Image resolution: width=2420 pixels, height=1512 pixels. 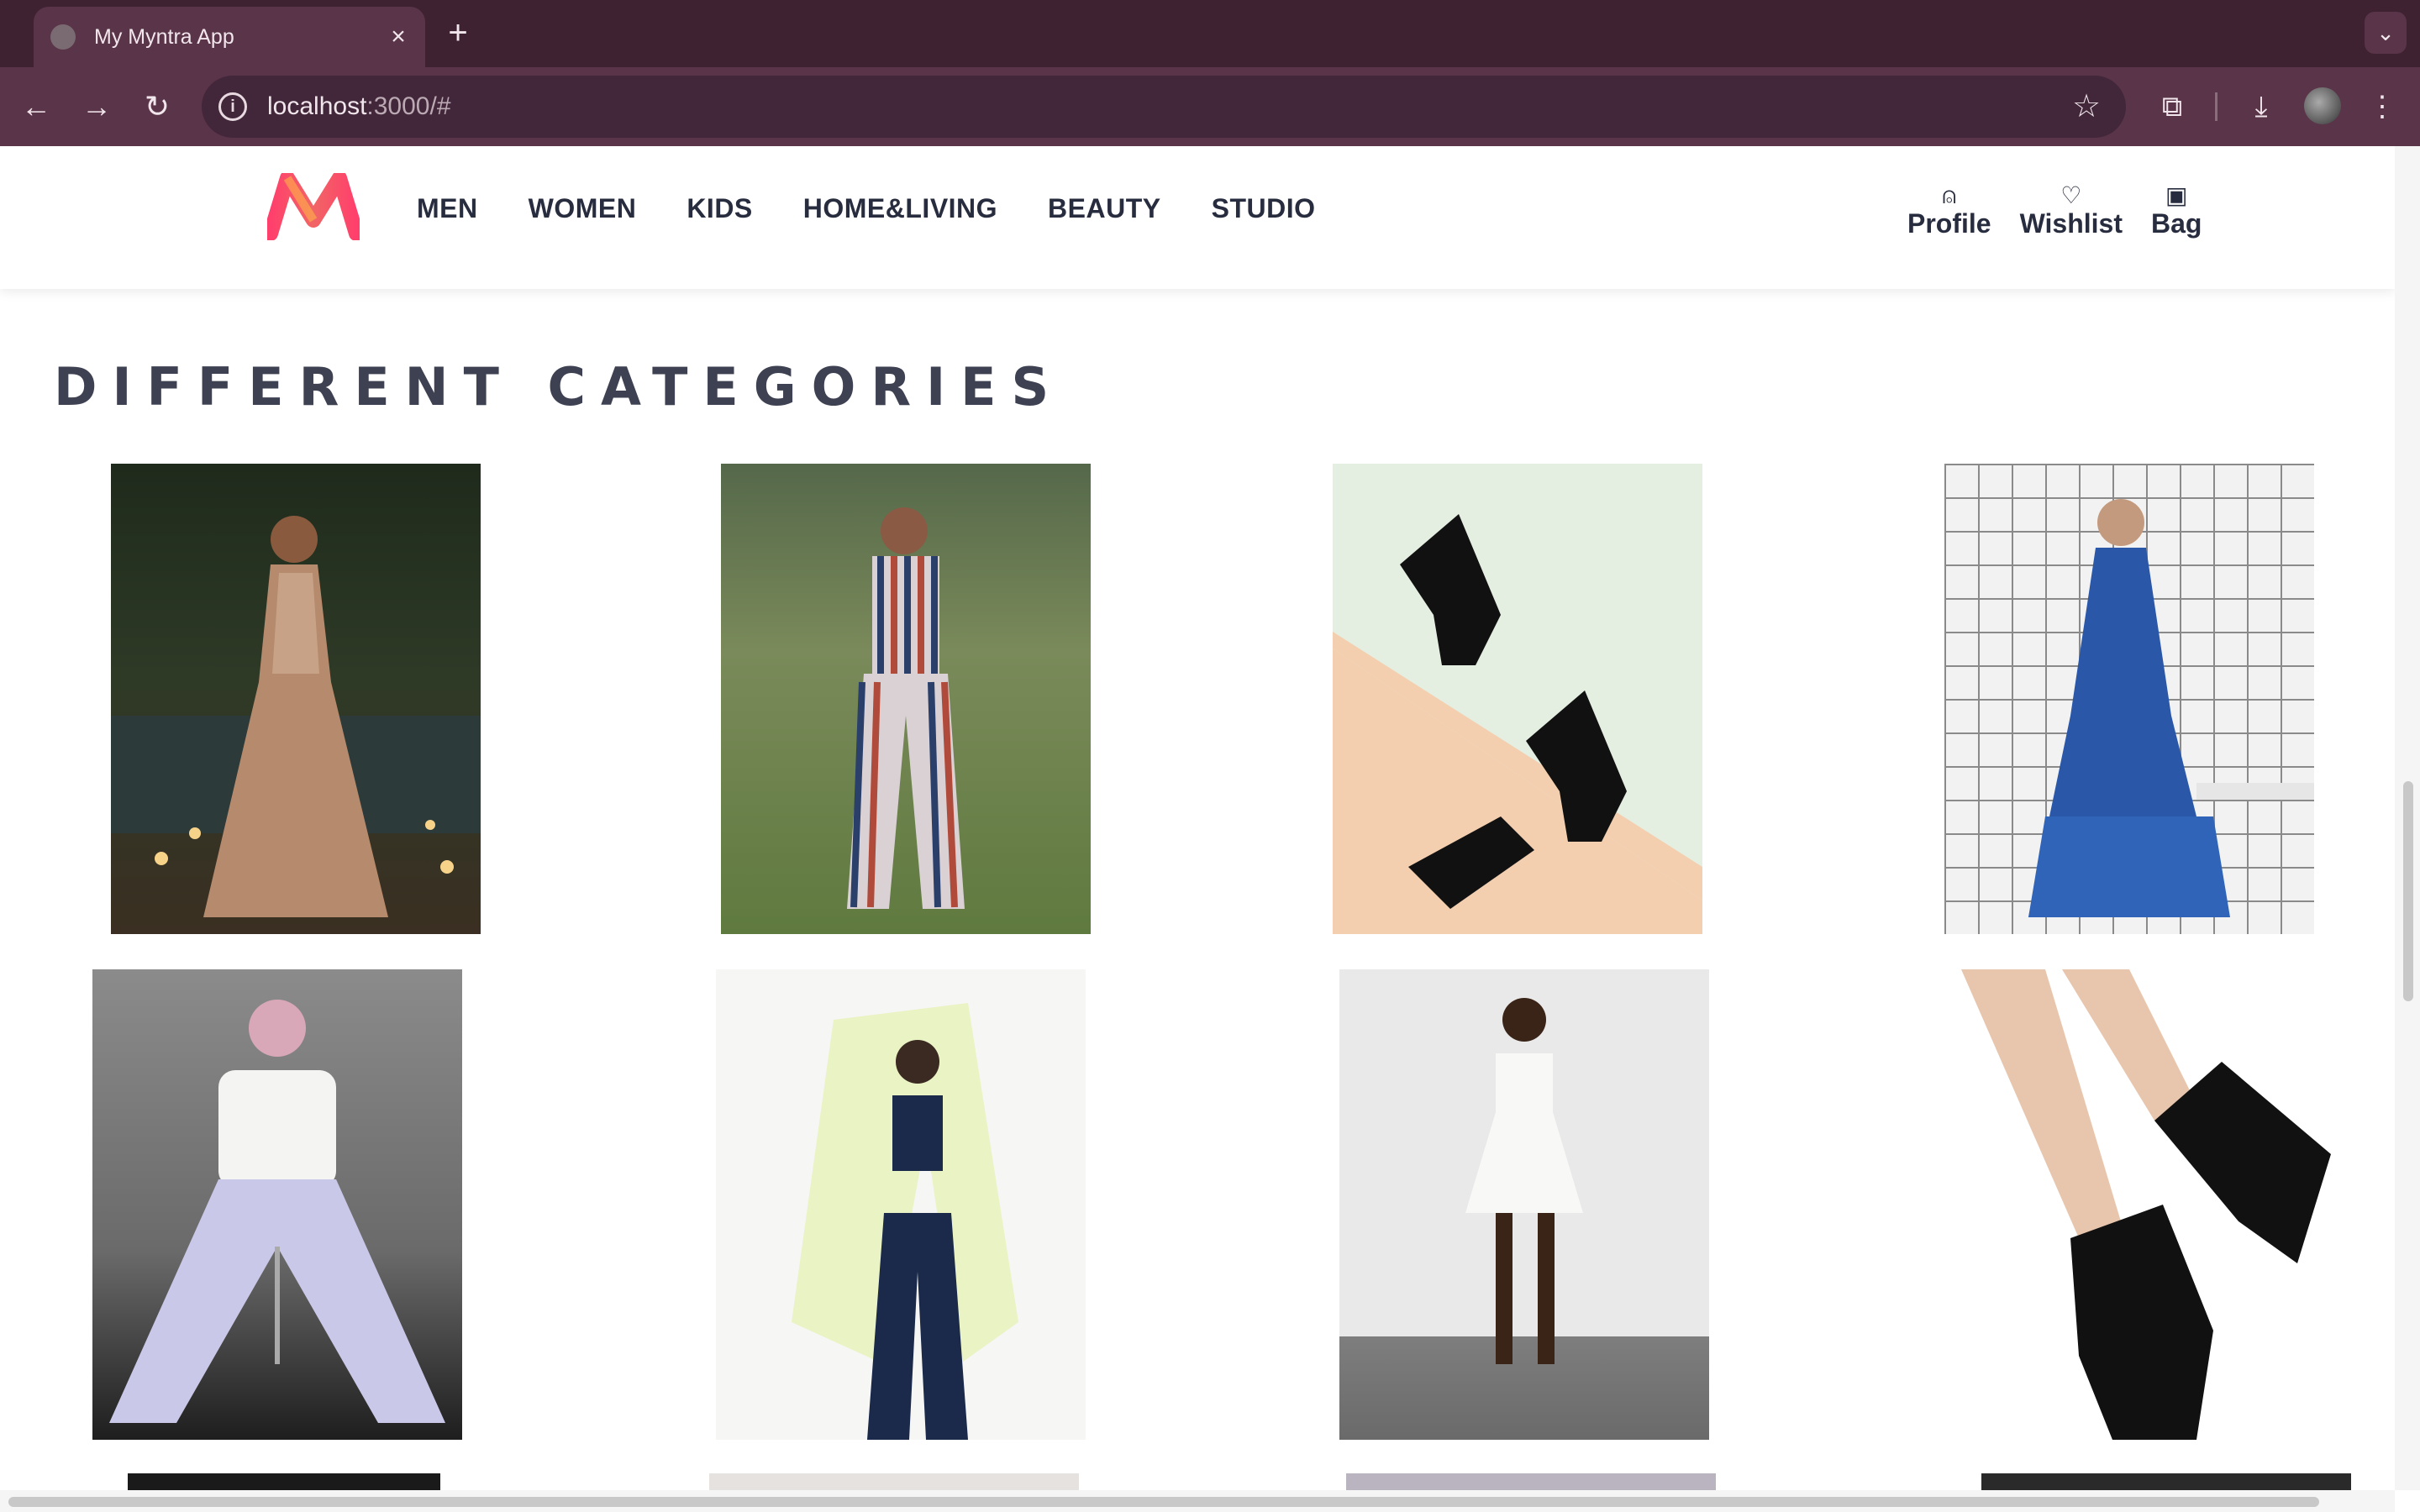 What do you see at coordinates (1524, 1181) in the screenshot?
I see `white-dress-image` at bounding box center [1524, 1181].